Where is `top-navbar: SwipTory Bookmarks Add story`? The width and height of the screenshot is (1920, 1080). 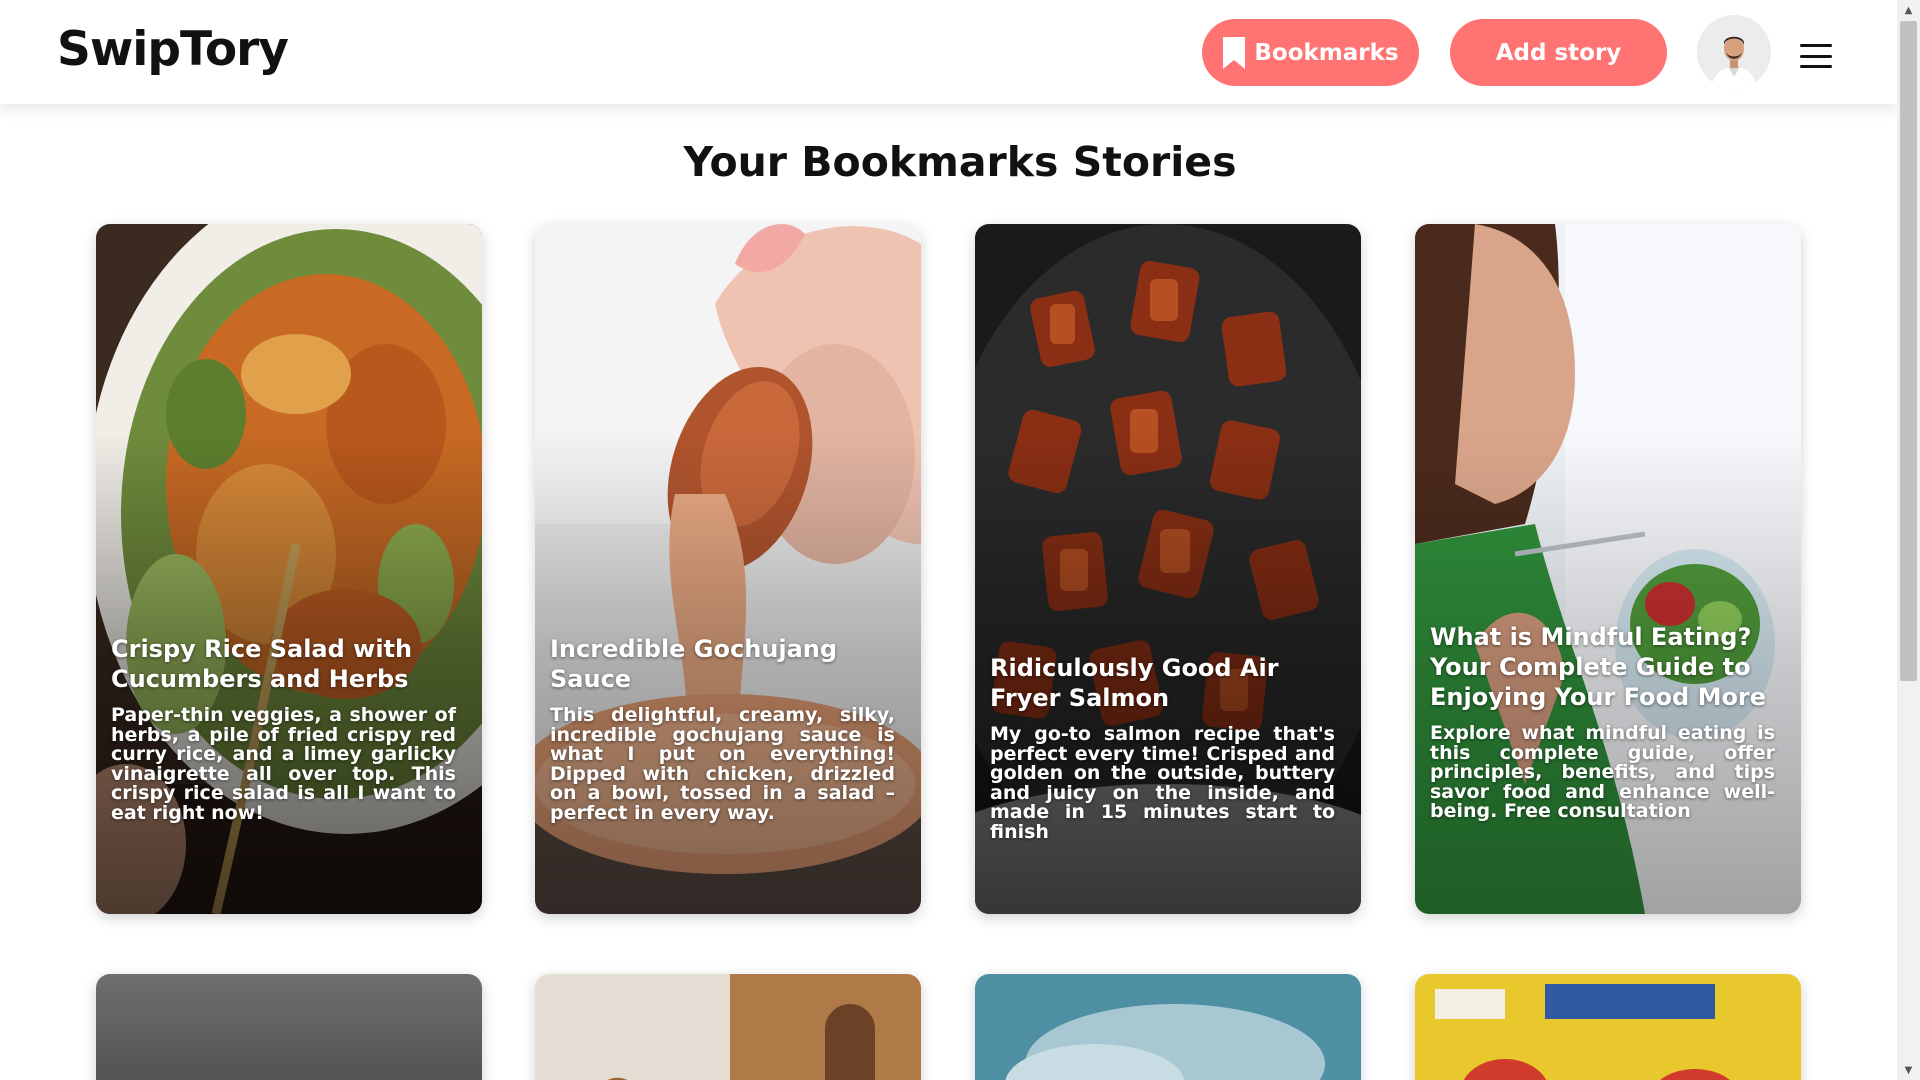
top-navbar: SwipTory Bookmarks Add story is located at coordinates (948, 52).